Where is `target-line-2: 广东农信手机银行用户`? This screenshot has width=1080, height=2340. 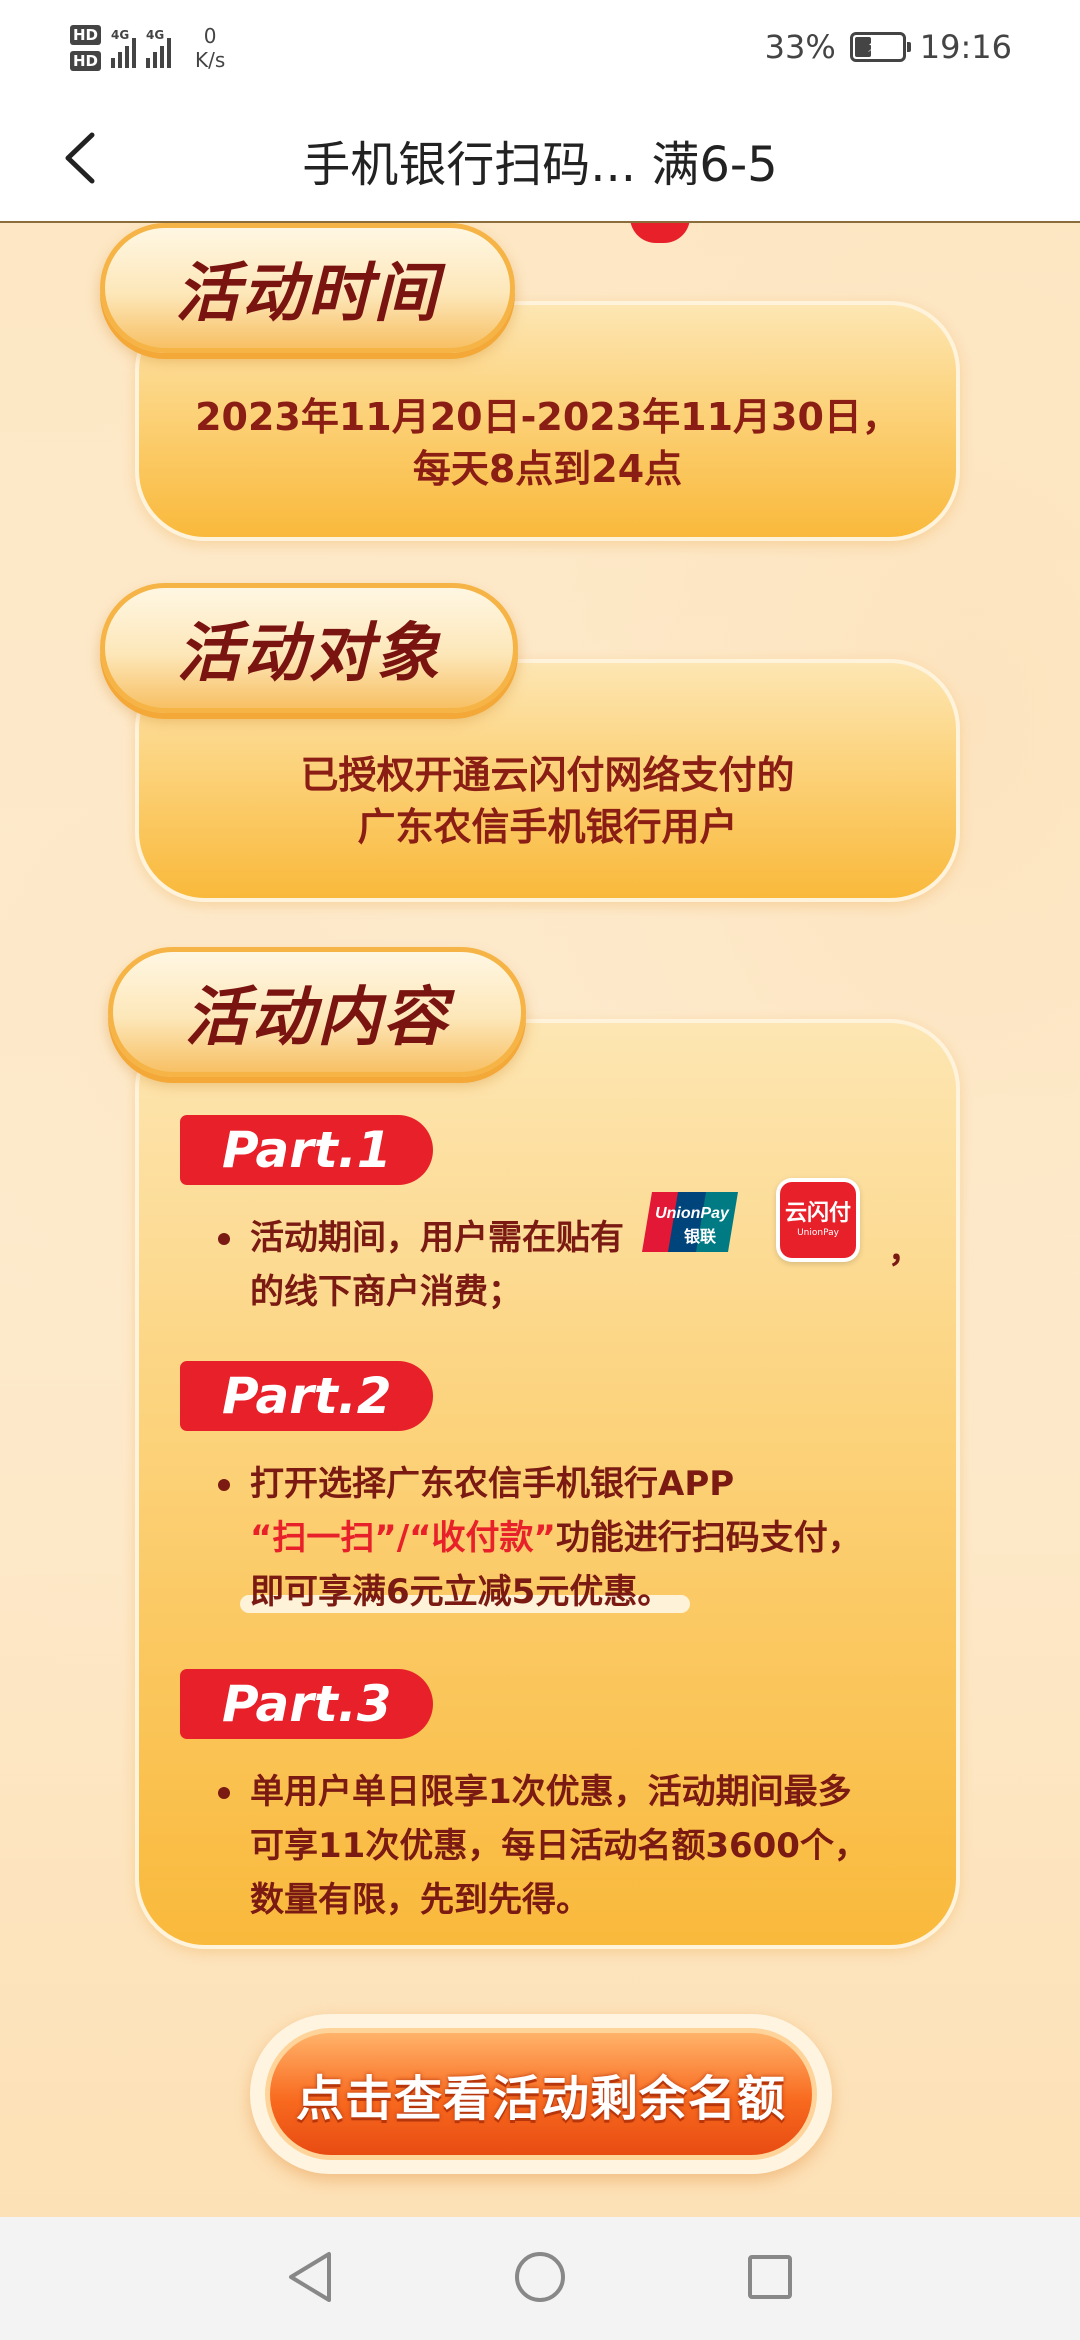 target-line-2: 广东农信手机银行用户 is located at coordinates (547, 827).